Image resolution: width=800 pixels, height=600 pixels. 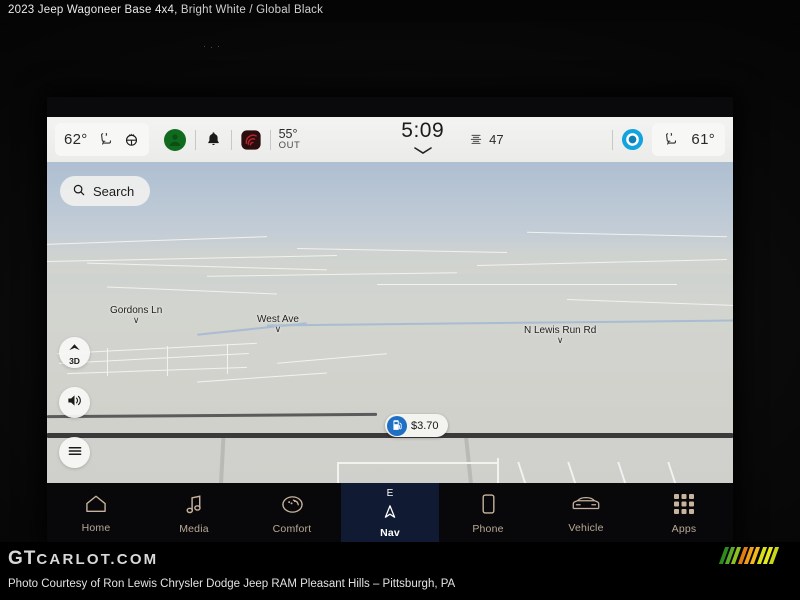 What do you see at coordinates (586, 505) in the screenshot?
I see `car-front-icon` at bounding box center [586, 505].